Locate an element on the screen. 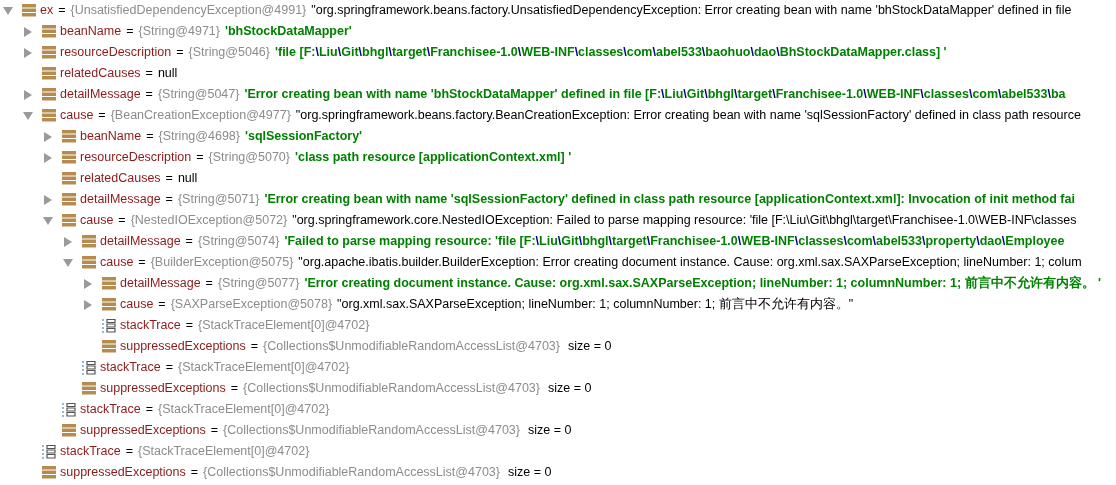 This screenshot has width=1116, height=485. string-value: 'sqlSessionFactory' is located at coordinates (304, 137).